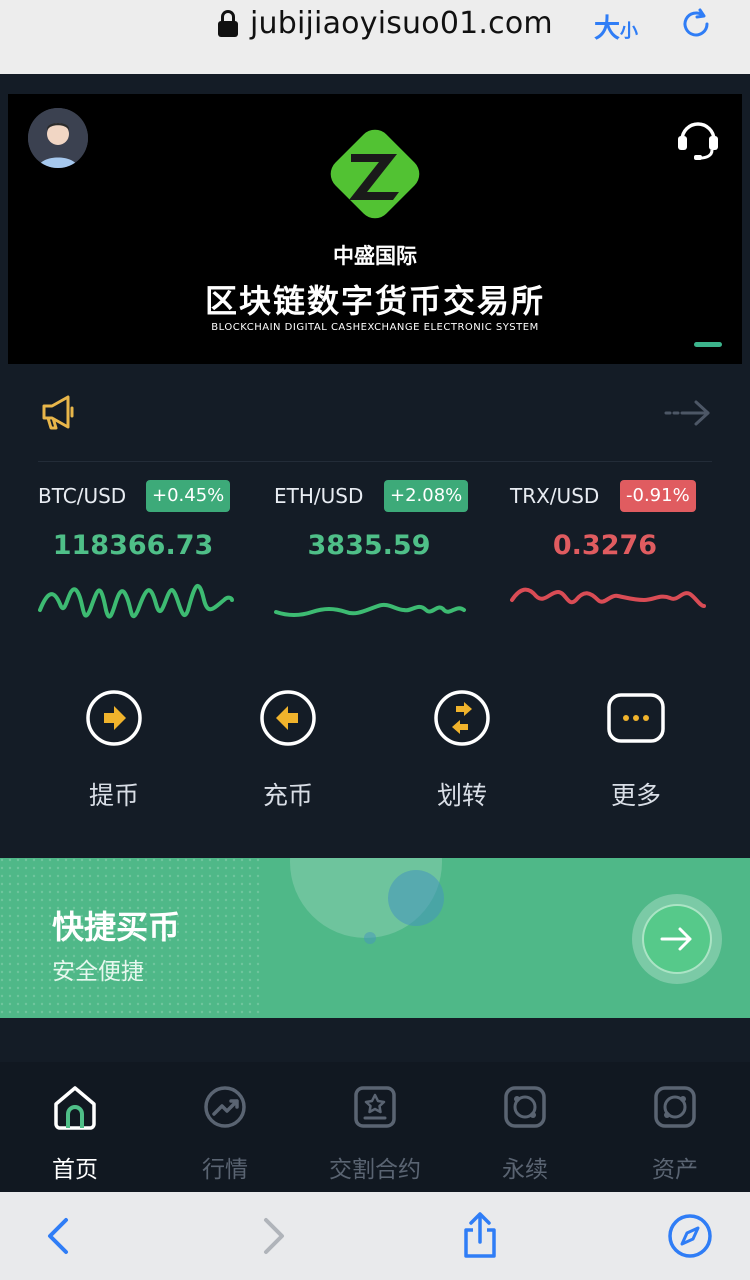 The height and width of the screenshot is (1280, 750). I want to click on exchange-logo, so click(375, 174).